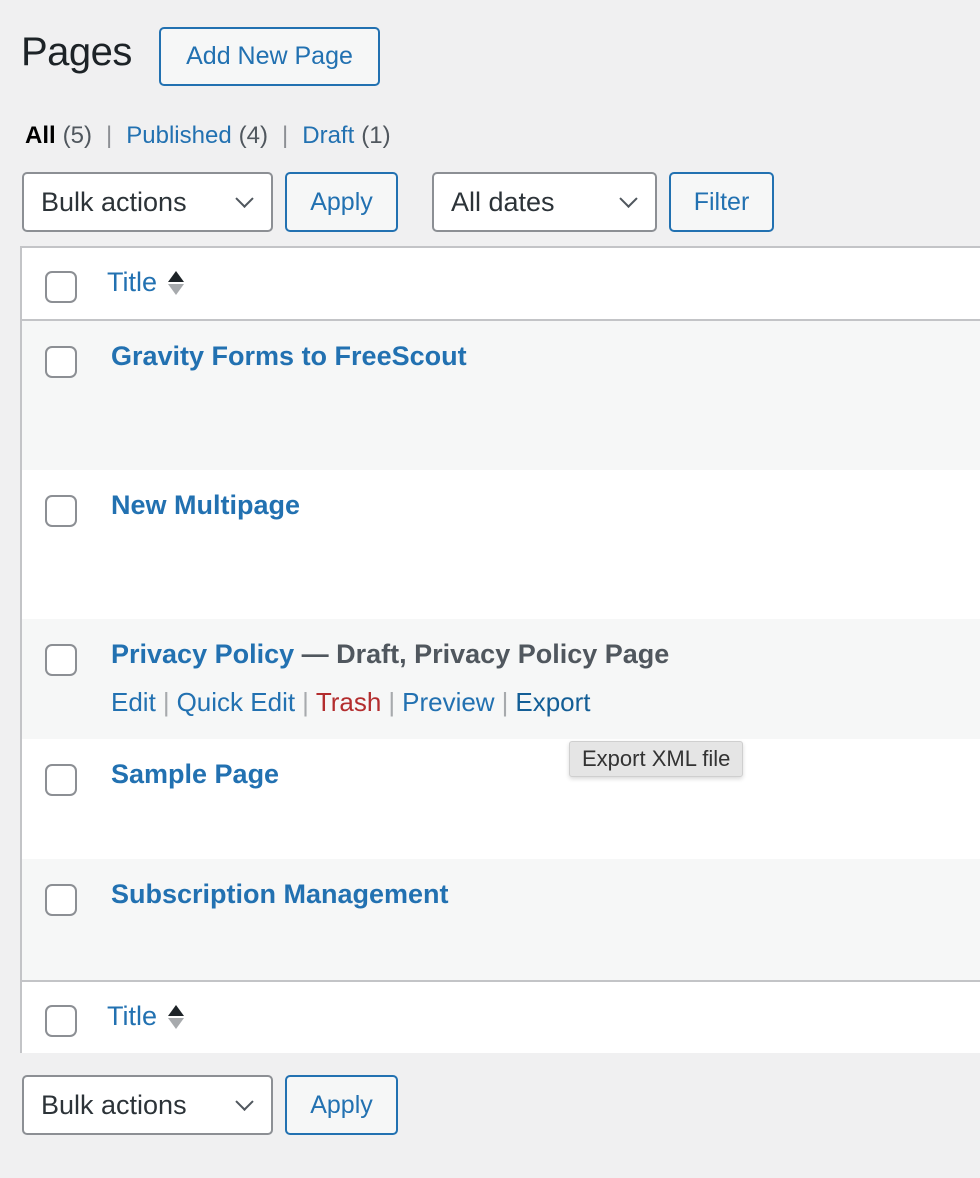 Image resolution: width=980 pixels, height=1178 pixels. Describe the element at coordinates (40, 135) in the screenshot. I see `view-all-label: All` at that location.